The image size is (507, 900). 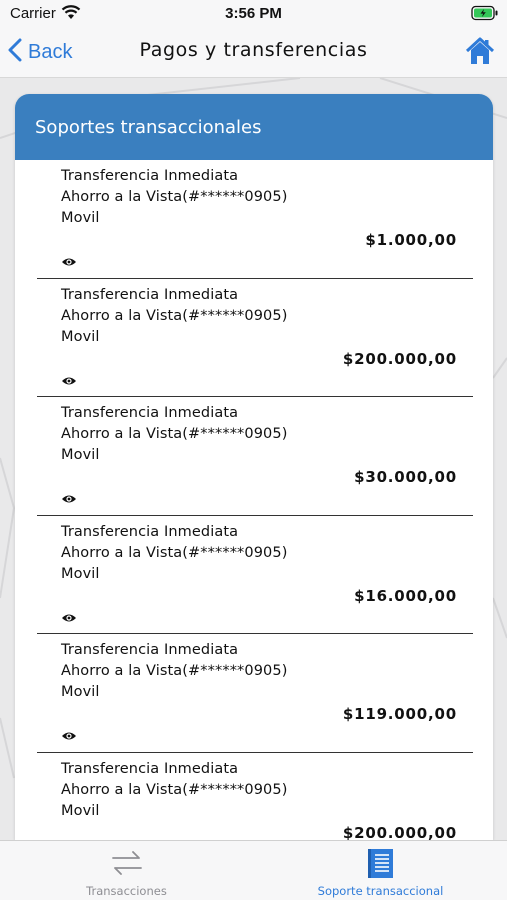 I want to click on tab-transacciones: Transacciones, so click(x=126, y=870).